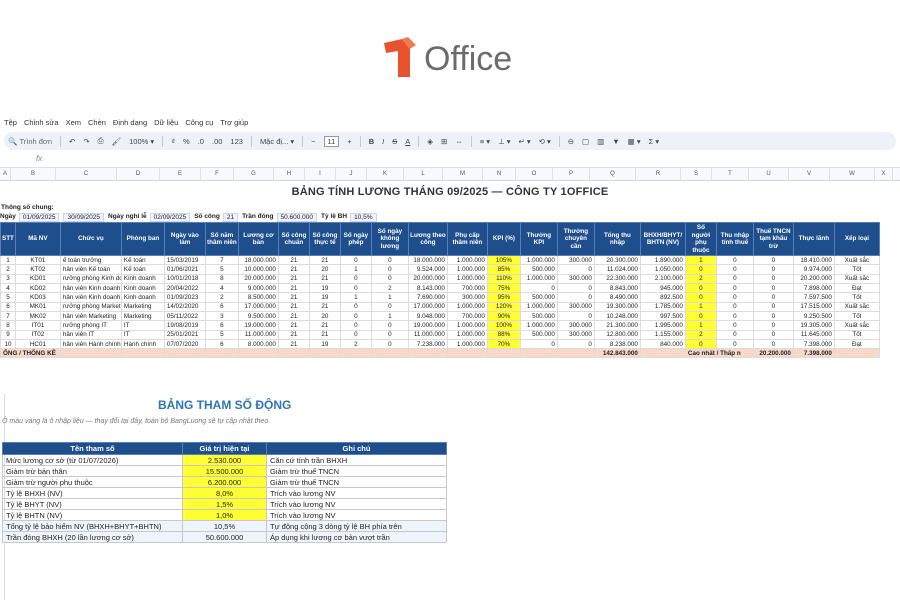 This screenshot has height=600, width=900. I want to click on table-cell: IT, so click(142, 325).